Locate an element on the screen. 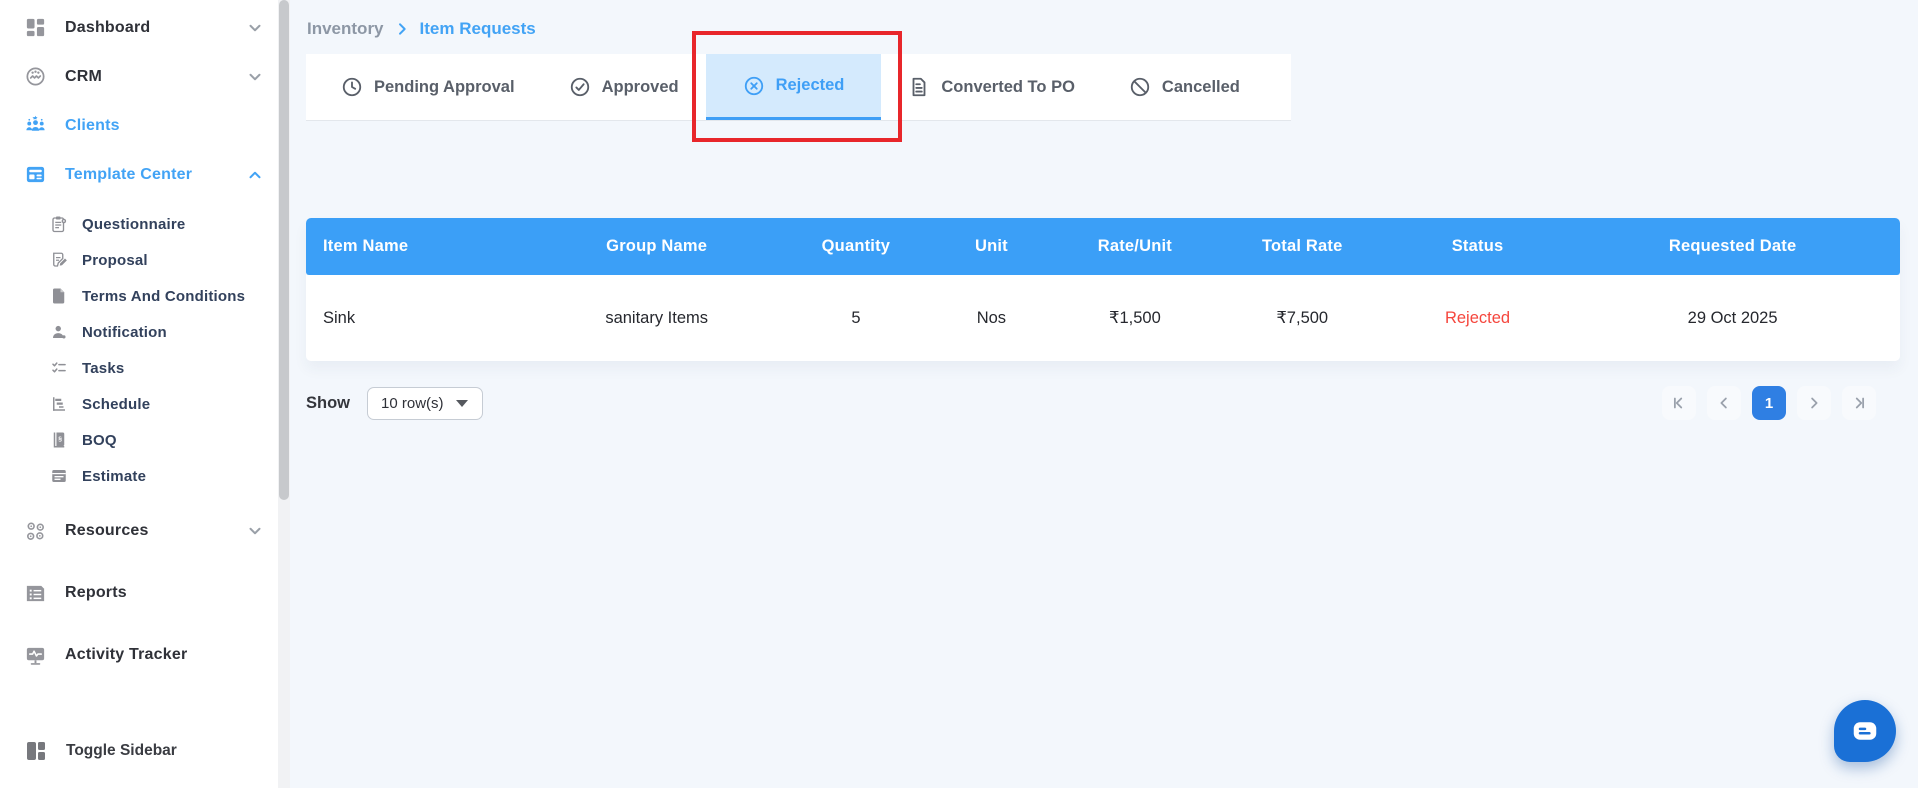 This screenshot has width=1918, height=788. cell-total-rate: ₹7,500 is located at coordinates (1302, 318).